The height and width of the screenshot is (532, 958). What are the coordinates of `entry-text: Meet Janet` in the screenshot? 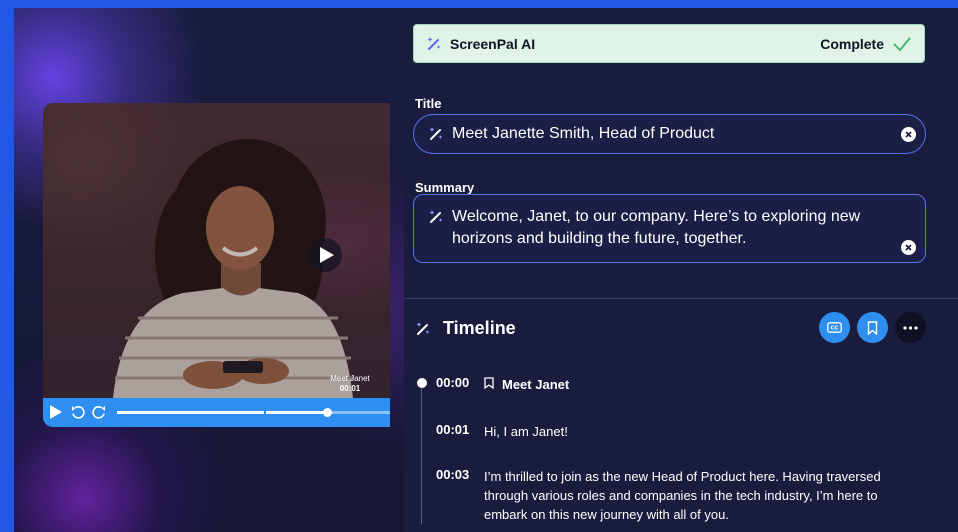 It's located at (536, 384).